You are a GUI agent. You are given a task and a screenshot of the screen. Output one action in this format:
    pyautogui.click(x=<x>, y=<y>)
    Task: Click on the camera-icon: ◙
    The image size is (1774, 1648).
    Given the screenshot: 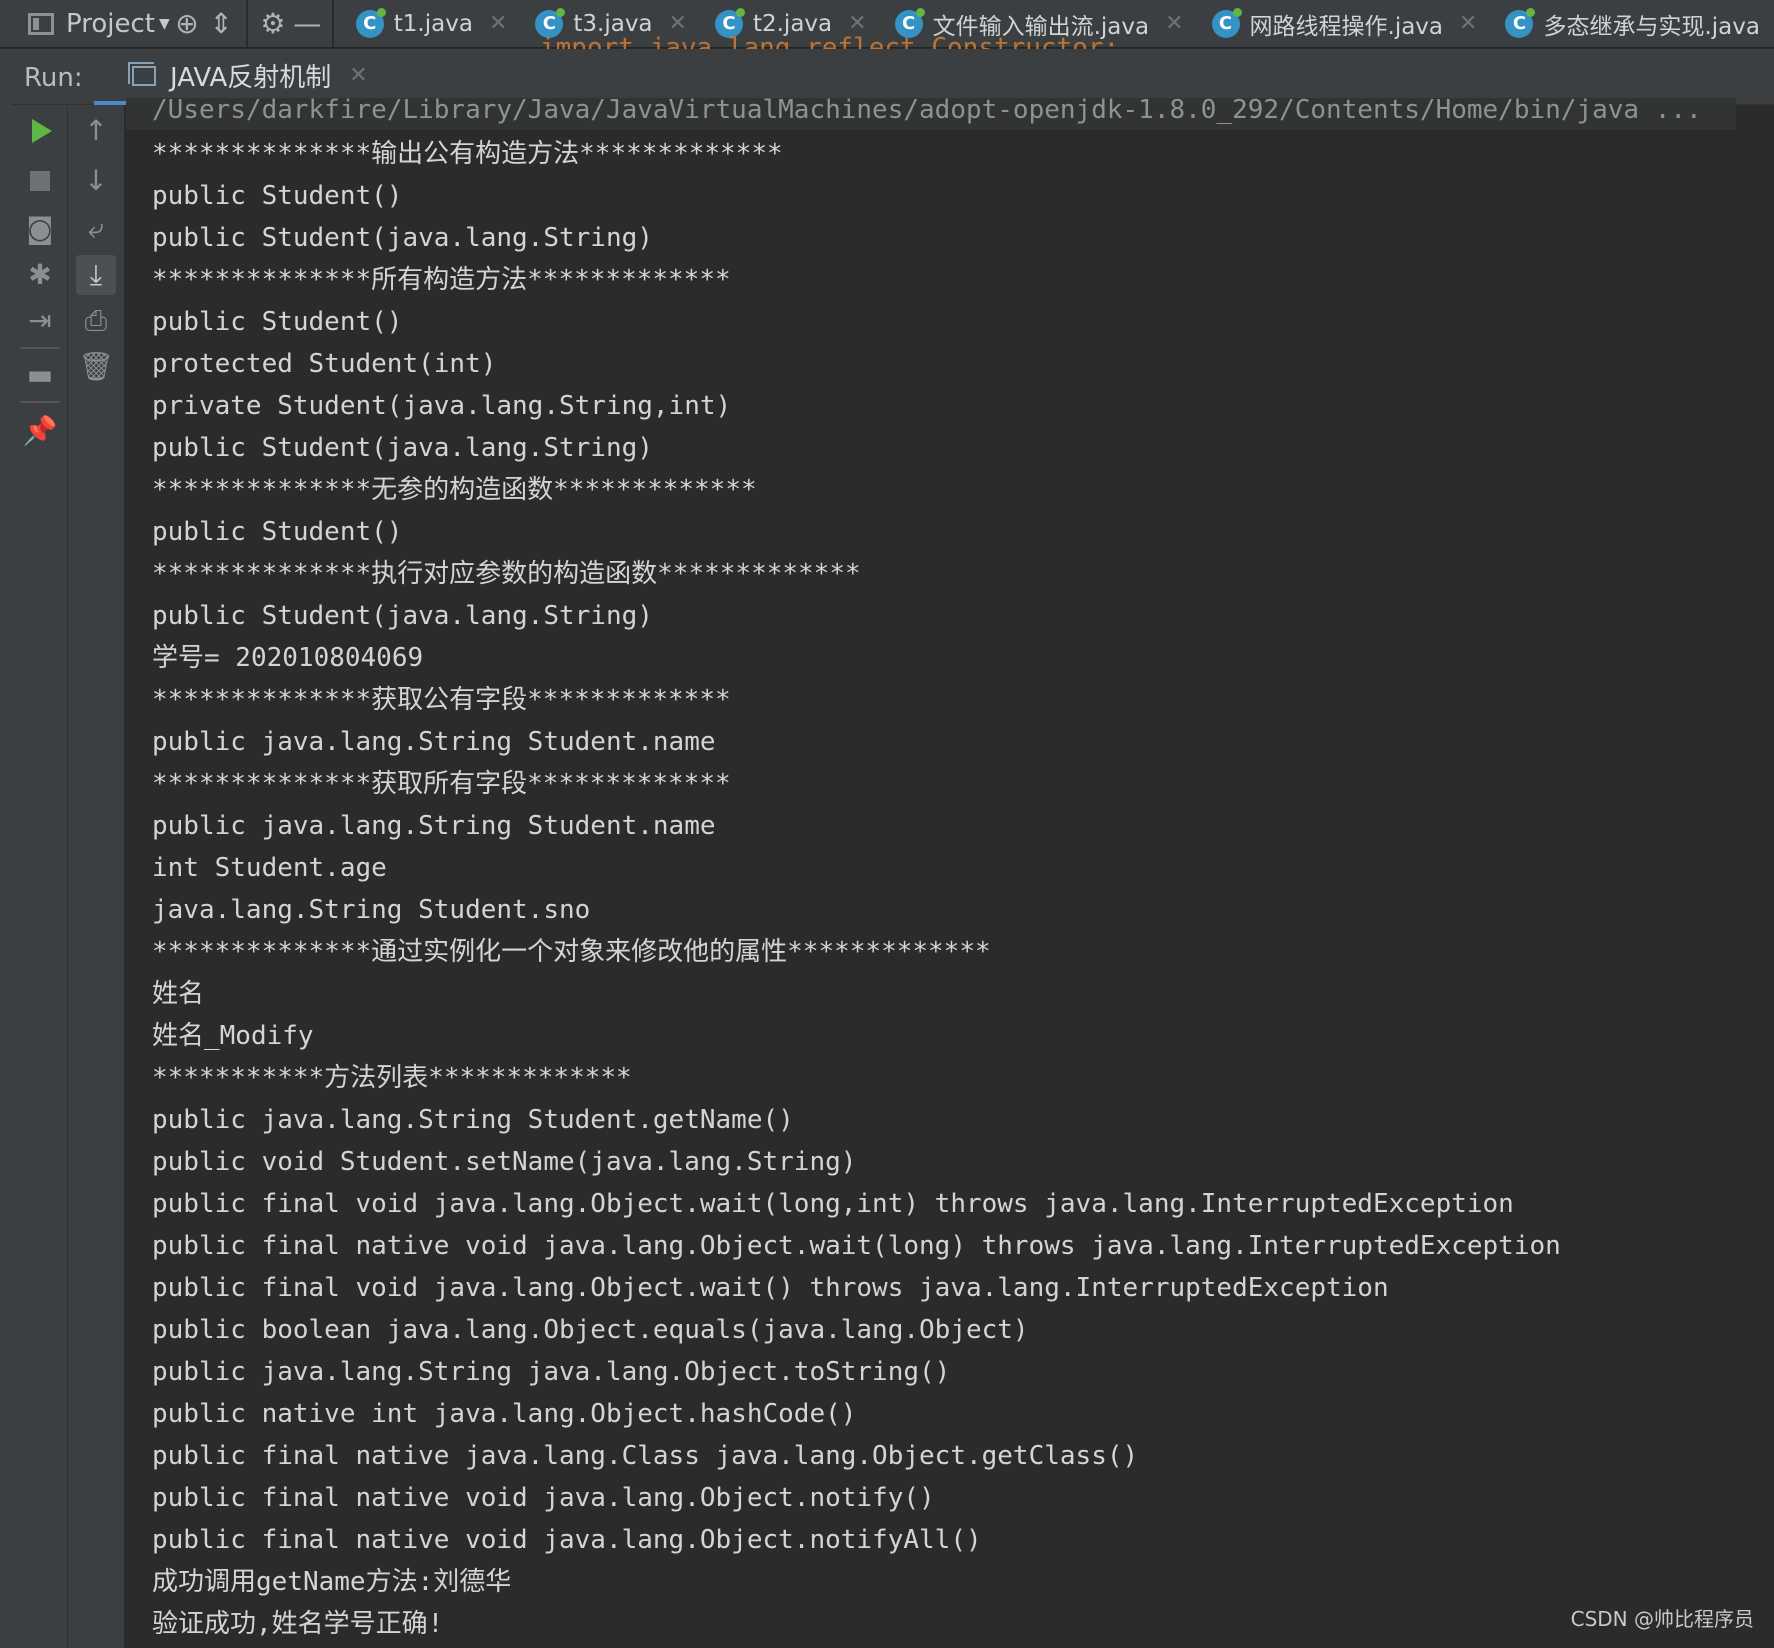 What is the action you would take?
    pyautogui.click(x=40, y=229)
    